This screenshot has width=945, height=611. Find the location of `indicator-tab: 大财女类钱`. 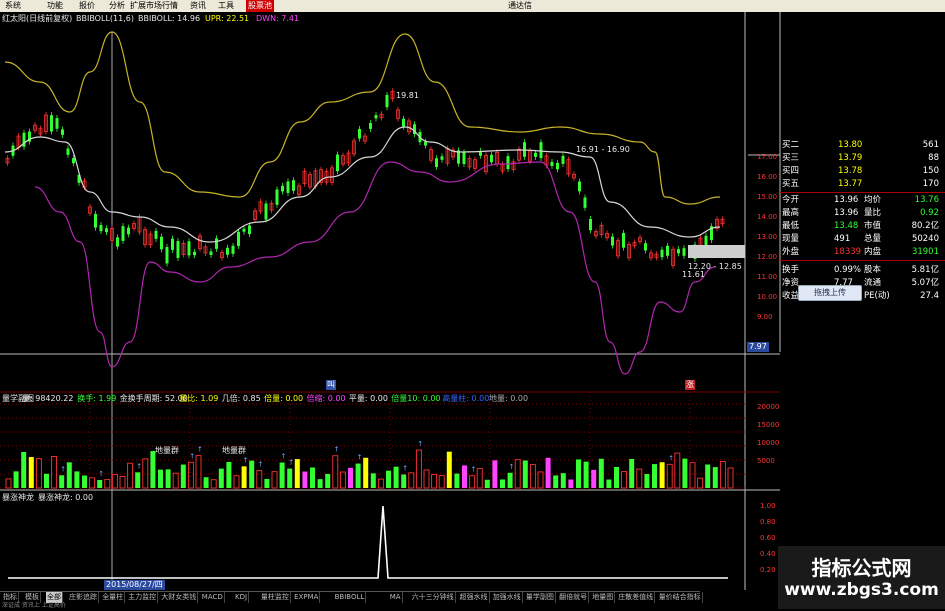

indicator-tab: 大财女类钱 is located at coordinates (179, 597).